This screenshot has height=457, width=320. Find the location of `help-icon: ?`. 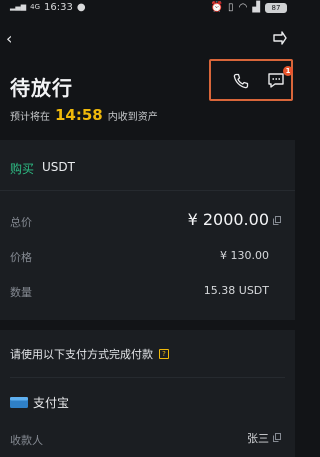

help-icon: ? is located at coordinates (164, 354).